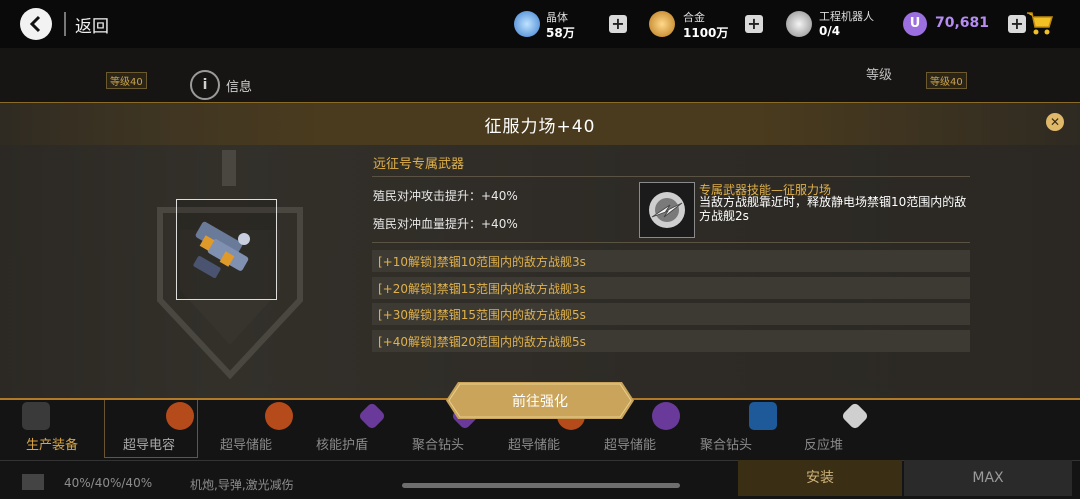 The width and height of the screenshot is (1080, 499). Describe the element at coordinates (630, 443) in the screenshot. I see `tab-storage-3: 超导储能` at that location.